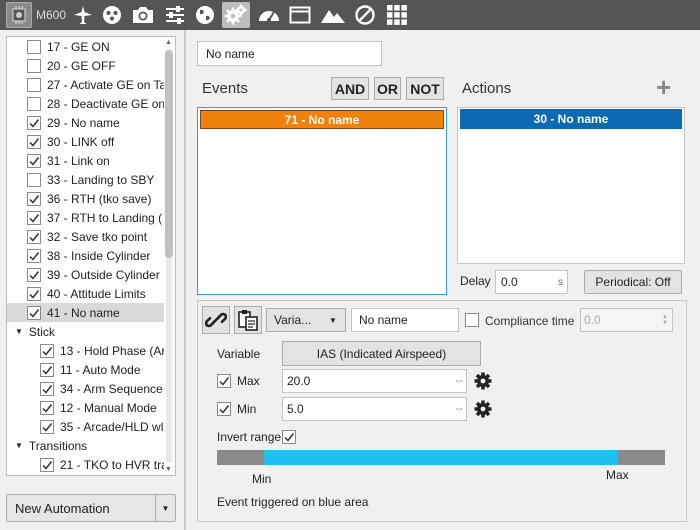 This screenshot has width=700, height=530. I want to click on airplane-icon, so click(83, 15).